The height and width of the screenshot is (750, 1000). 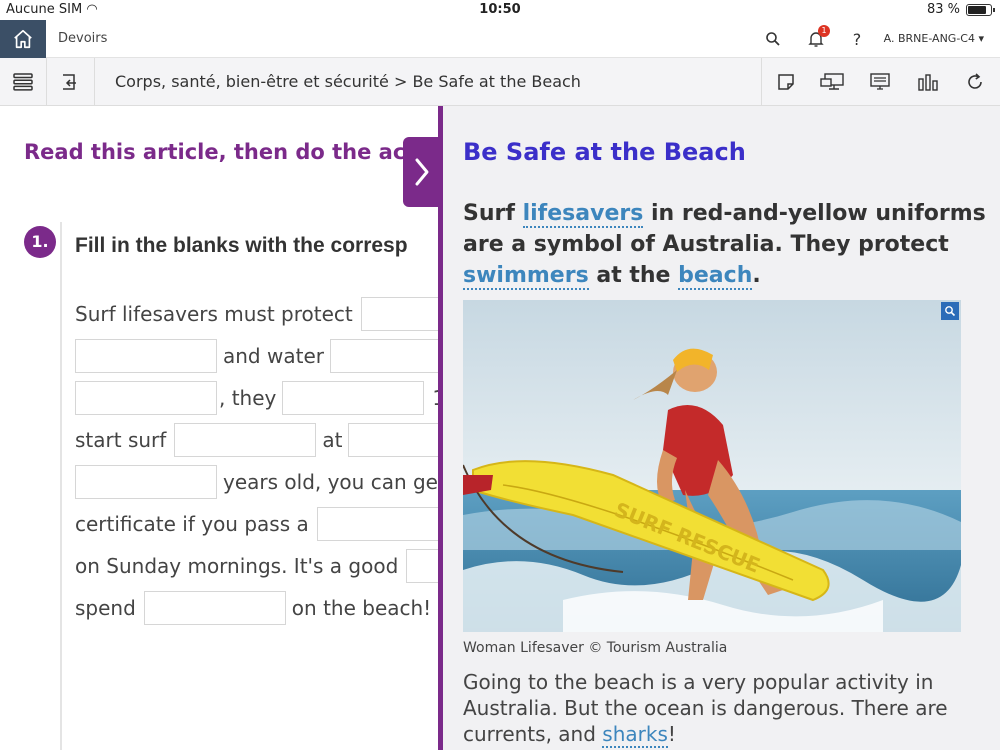 I want to click on stats-button, so click(x=928, y=82).